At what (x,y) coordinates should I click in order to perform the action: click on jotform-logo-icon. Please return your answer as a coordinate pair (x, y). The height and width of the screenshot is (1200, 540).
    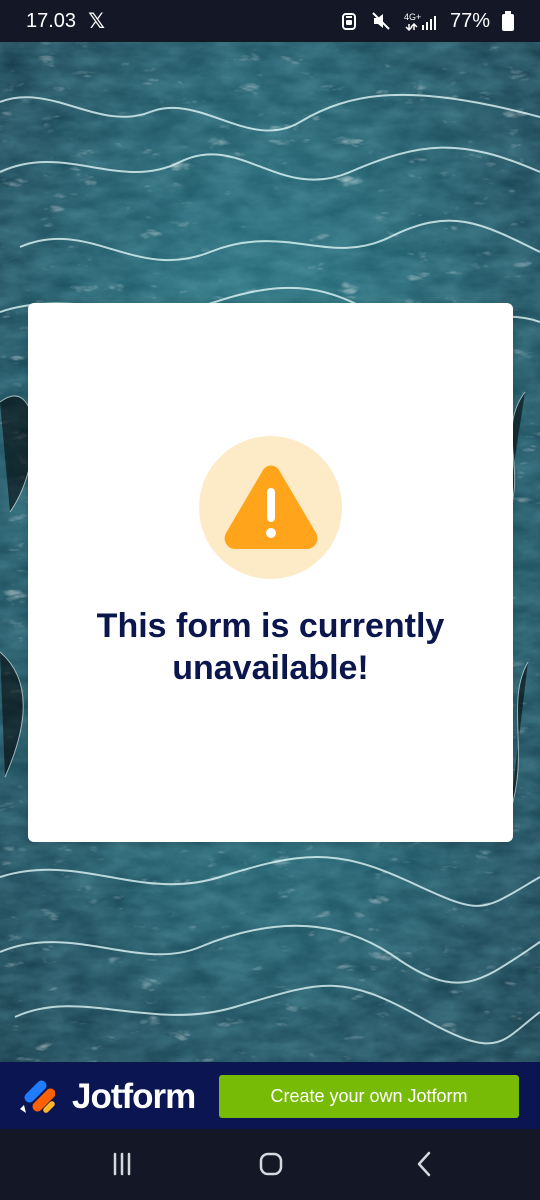
    Looking at the image, I should click on (38, 1096).